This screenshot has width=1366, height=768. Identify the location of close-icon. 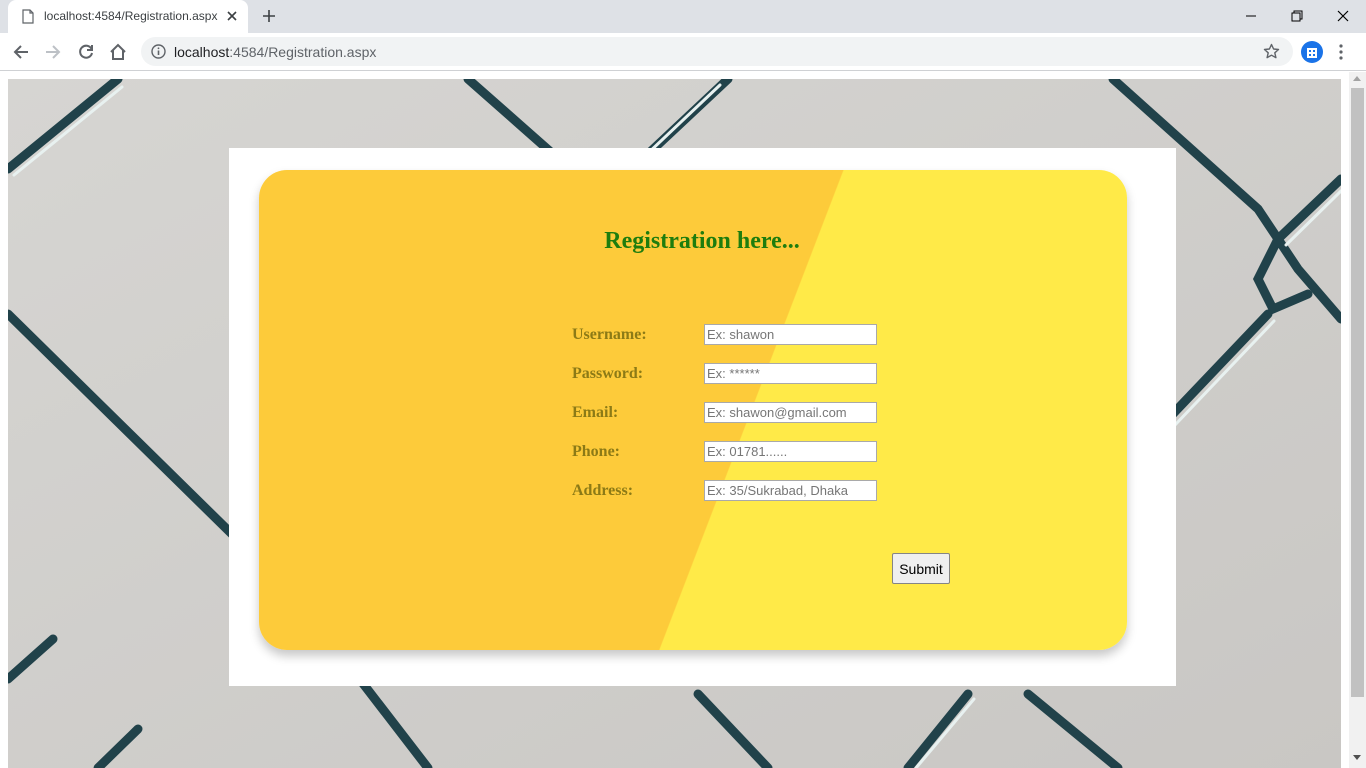
(1343, 16).